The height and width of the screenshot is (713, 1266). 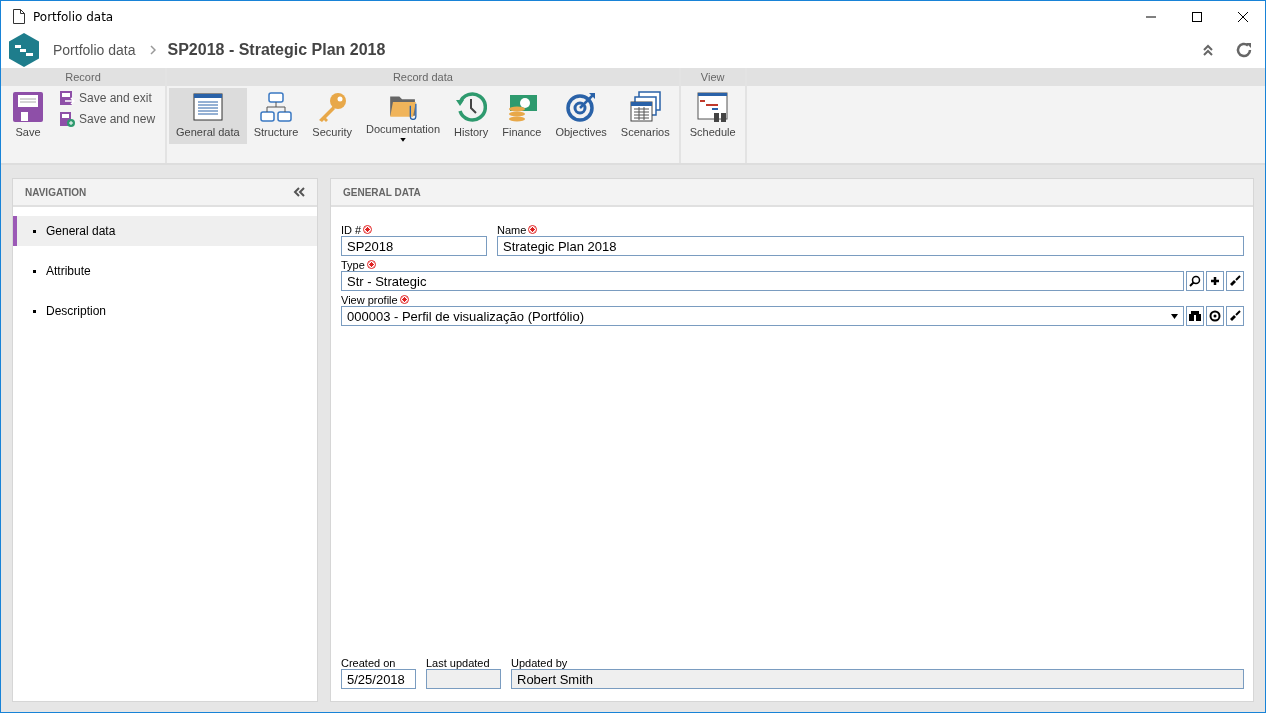 I want to click on ribbon-button-label: General data, so click(x=208, y=132).